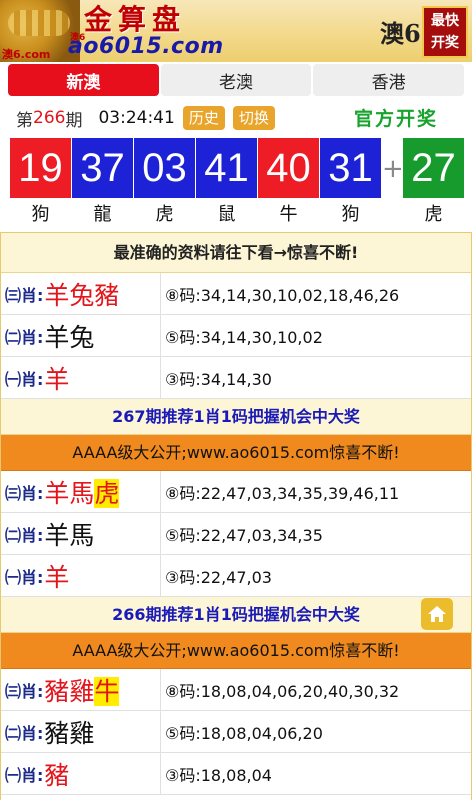  What do you see at coordinates (57, 775) in the screenshot?
I see `zodiac-text: 豬` at bounding box center [57, 775].